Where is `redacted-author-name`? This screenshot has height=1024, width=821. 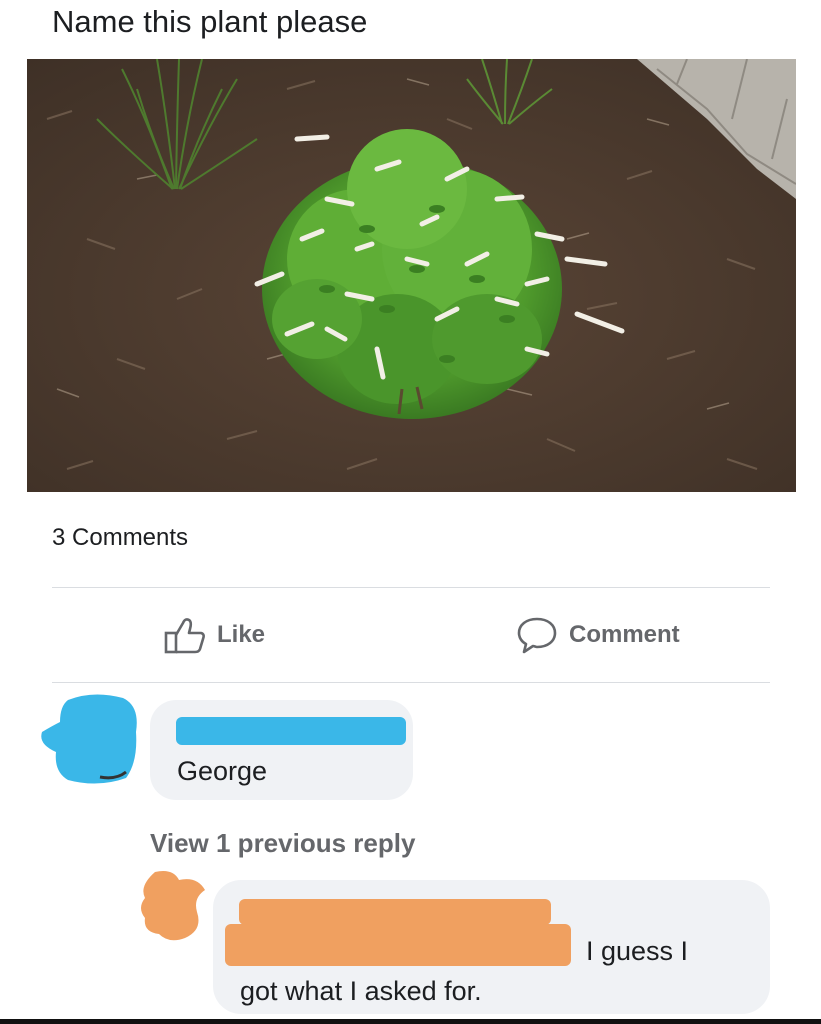 redacted-author-name is located at coordinates (291, 731).